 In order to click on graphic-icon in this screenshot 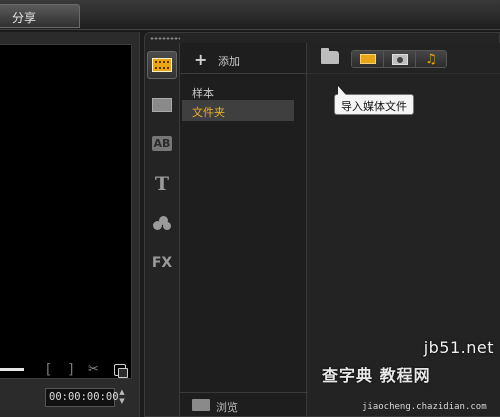, I will do `click(162, 223)`.